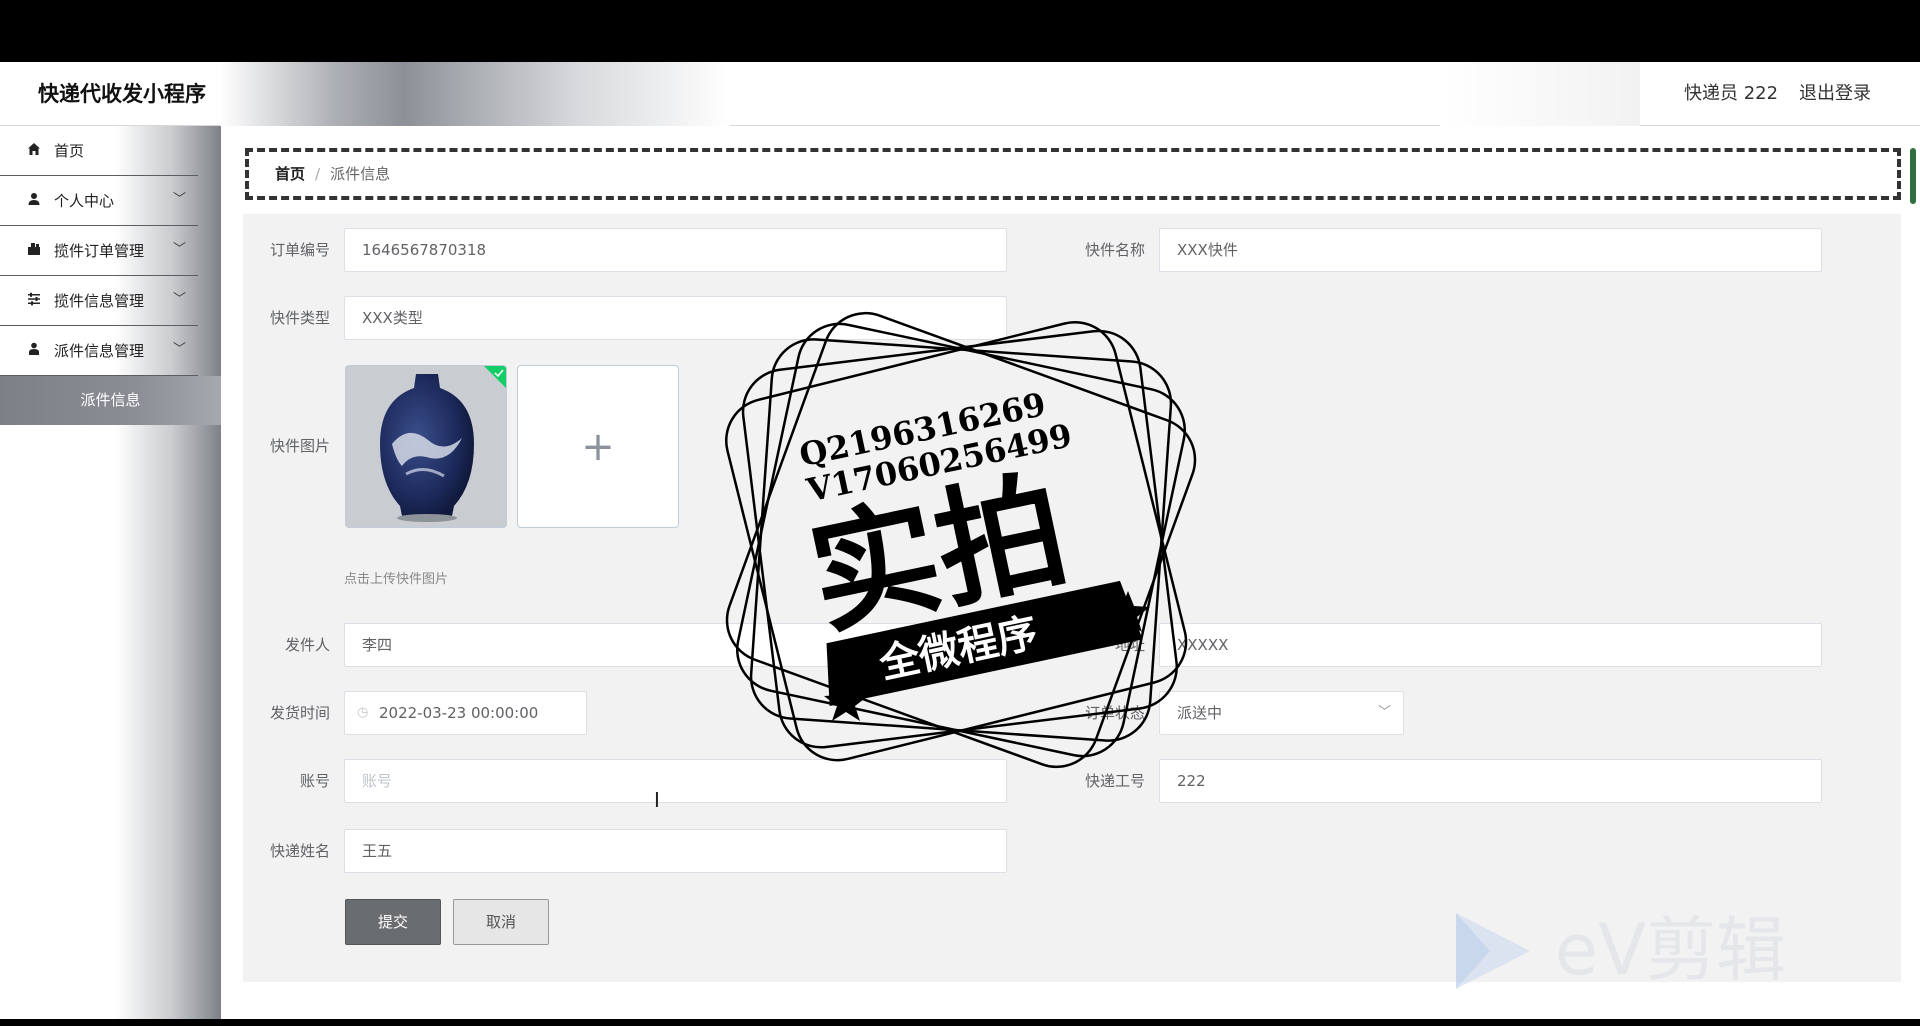 This screenshot has height=1026, width=1920. I want to click on vase-image, so click(426, 446).